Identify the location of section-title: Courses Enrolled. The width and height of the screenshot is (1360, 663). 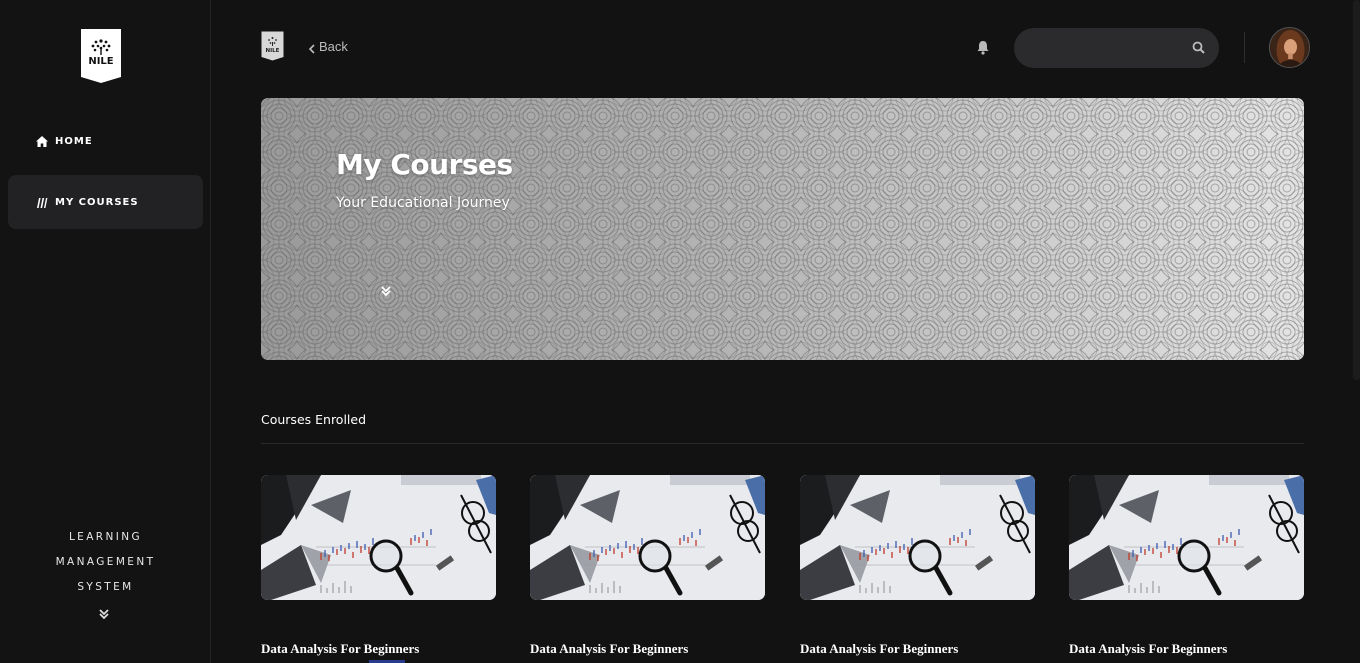
(314, 419).